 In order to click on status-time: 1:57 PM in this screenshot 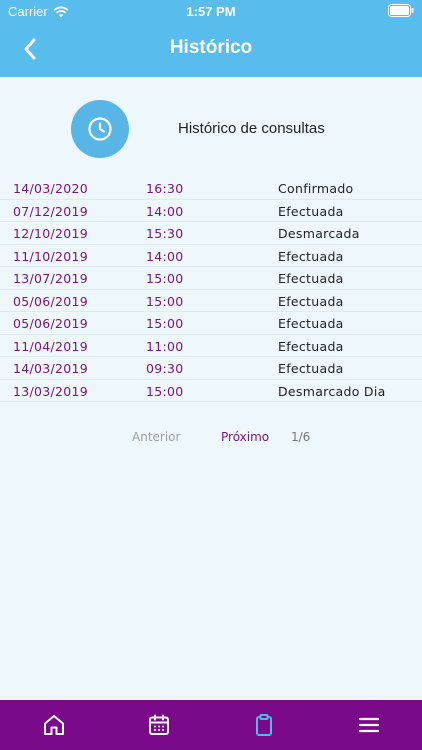, I will do `click(211, 11)`.